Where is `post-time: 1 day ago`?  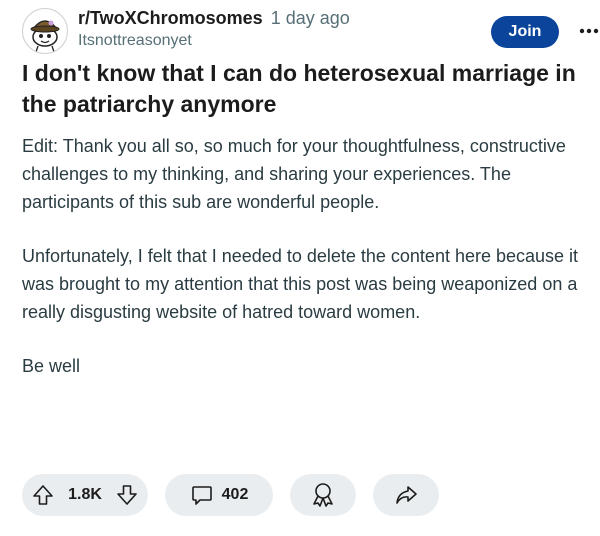 post-time: 1 day ago is located at coordinates (310, 18).